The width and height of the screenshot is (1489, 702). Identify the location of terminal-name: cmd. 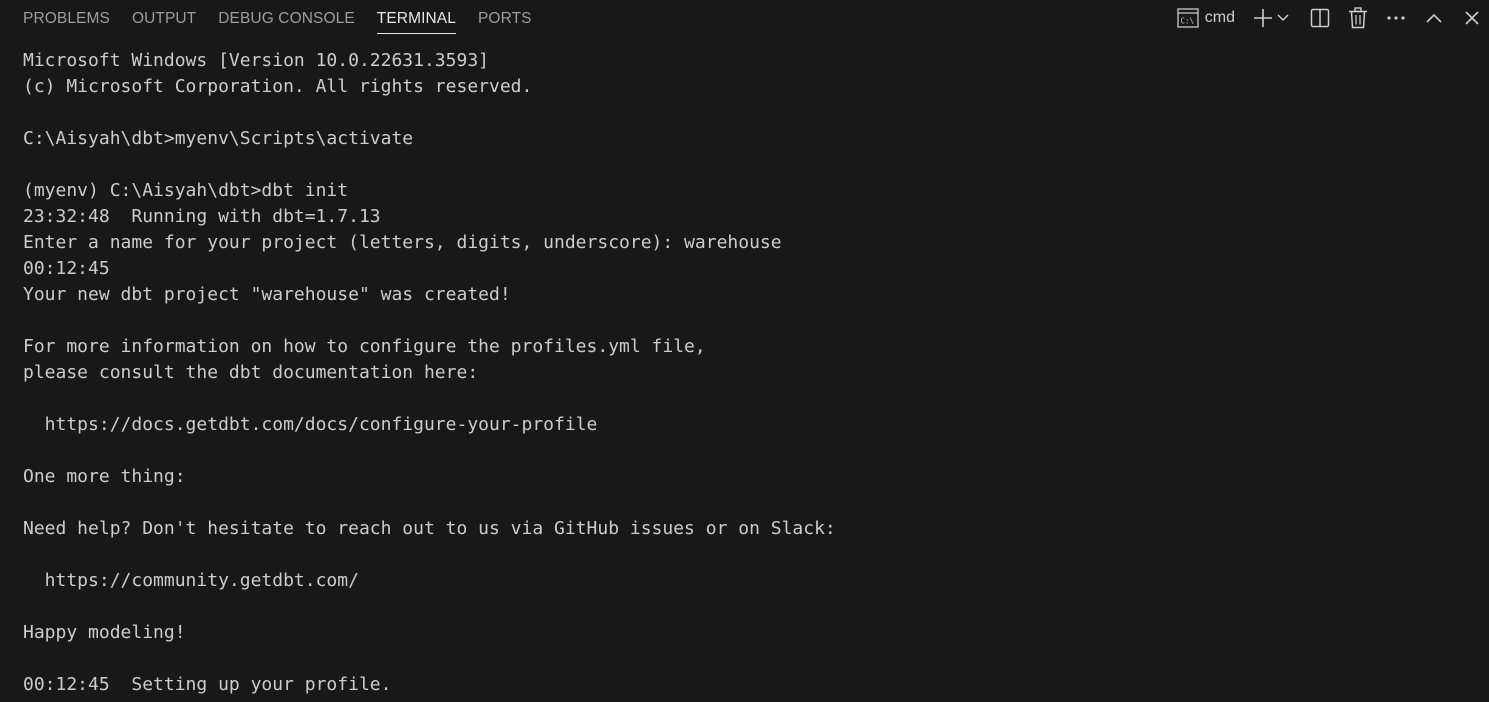
(1219, 17).